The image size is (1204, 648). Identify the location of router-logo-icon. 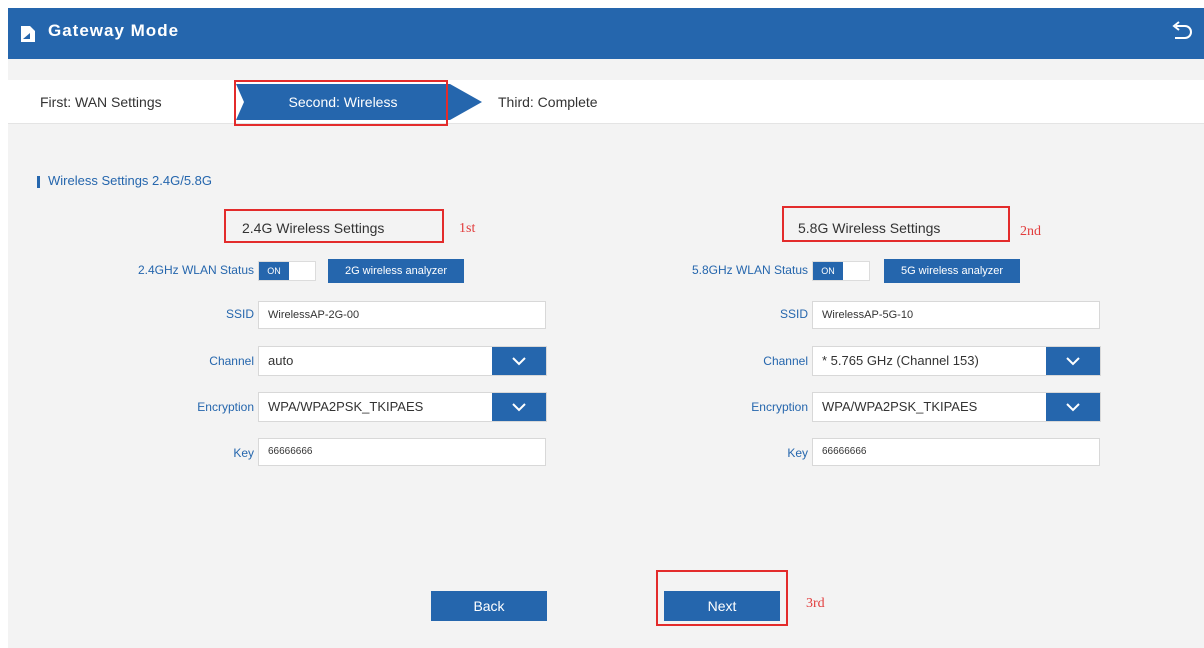
(28, 34).